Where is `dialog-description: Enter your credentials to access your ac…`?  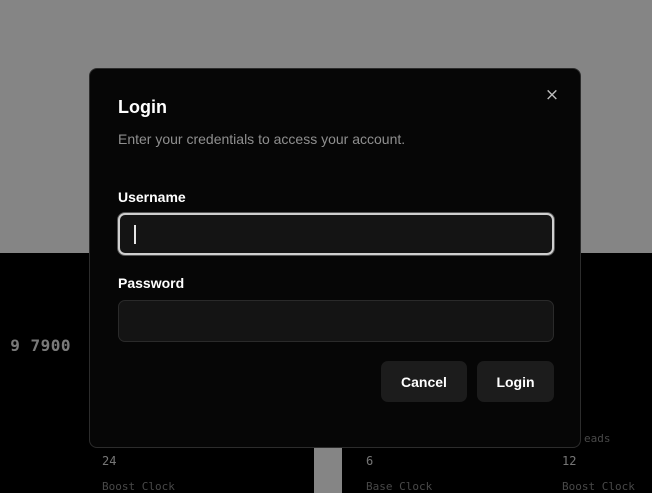 dialog-description: Enter your credentials to access your ac… is located at coordinates (262, 139).